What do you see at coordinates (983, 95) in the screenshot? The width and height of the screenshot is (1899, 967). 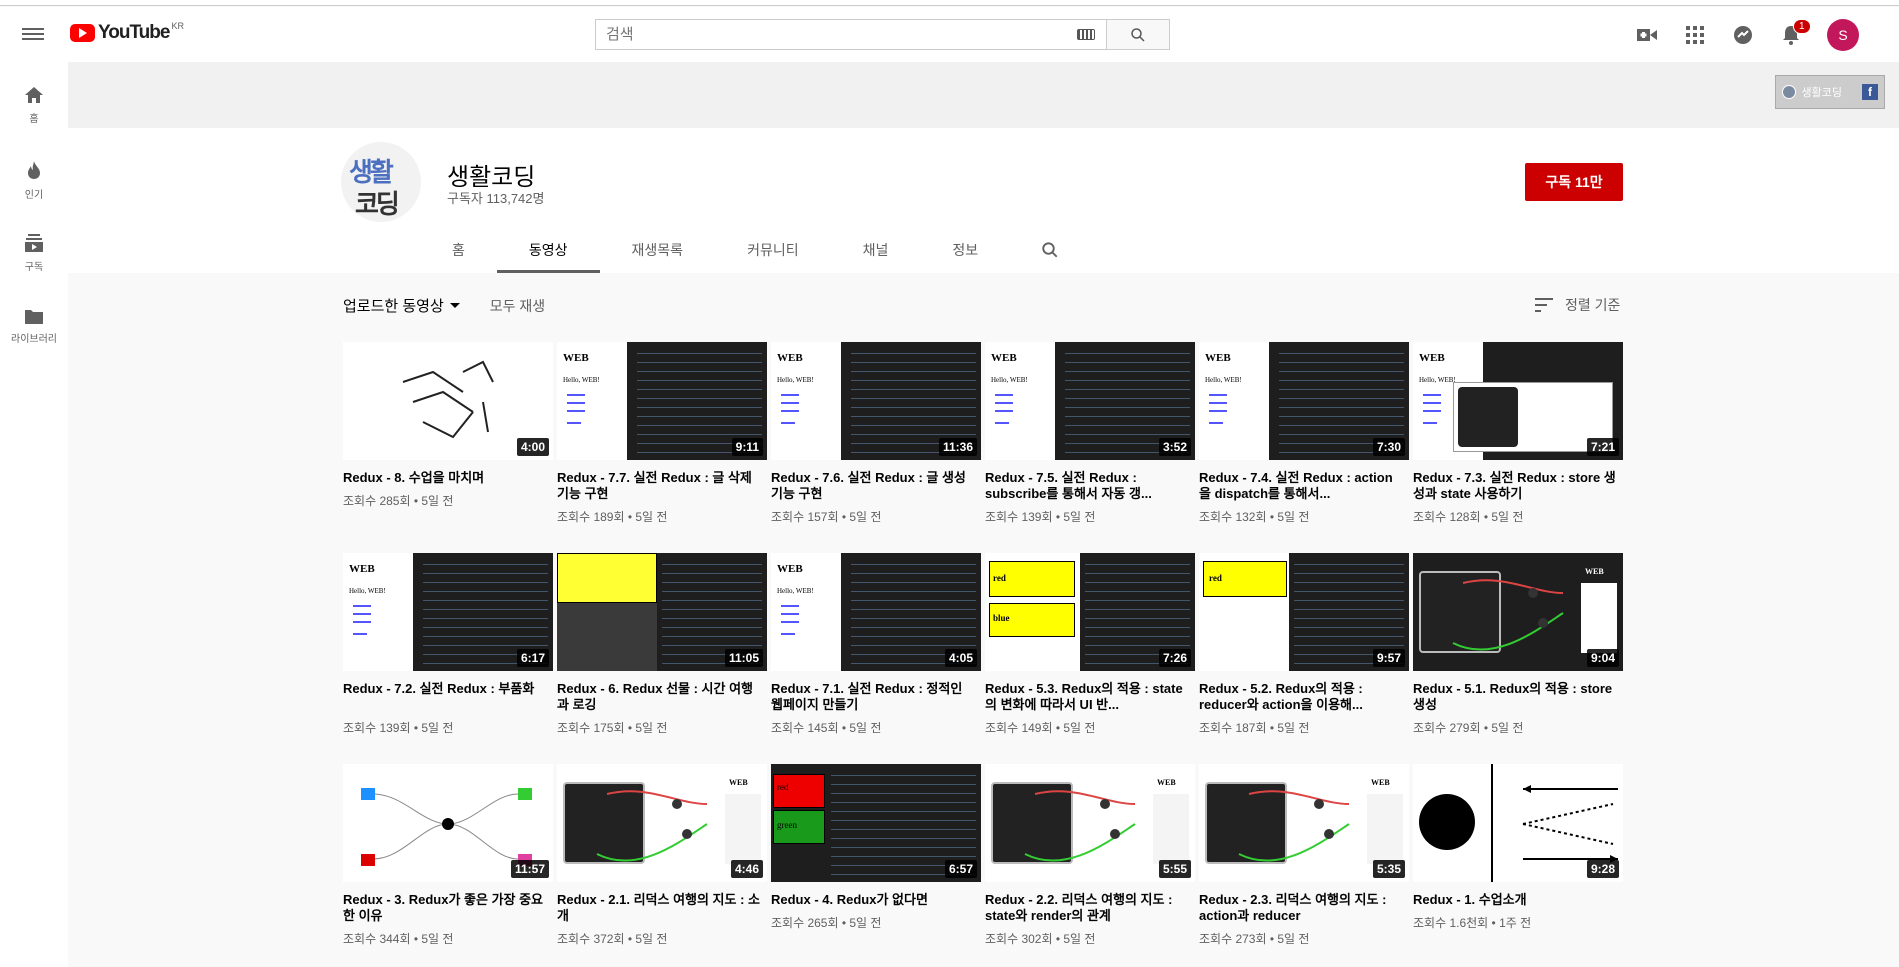 I see `channel-banner: 생활코딩 f` at bounding box center [983, 95].